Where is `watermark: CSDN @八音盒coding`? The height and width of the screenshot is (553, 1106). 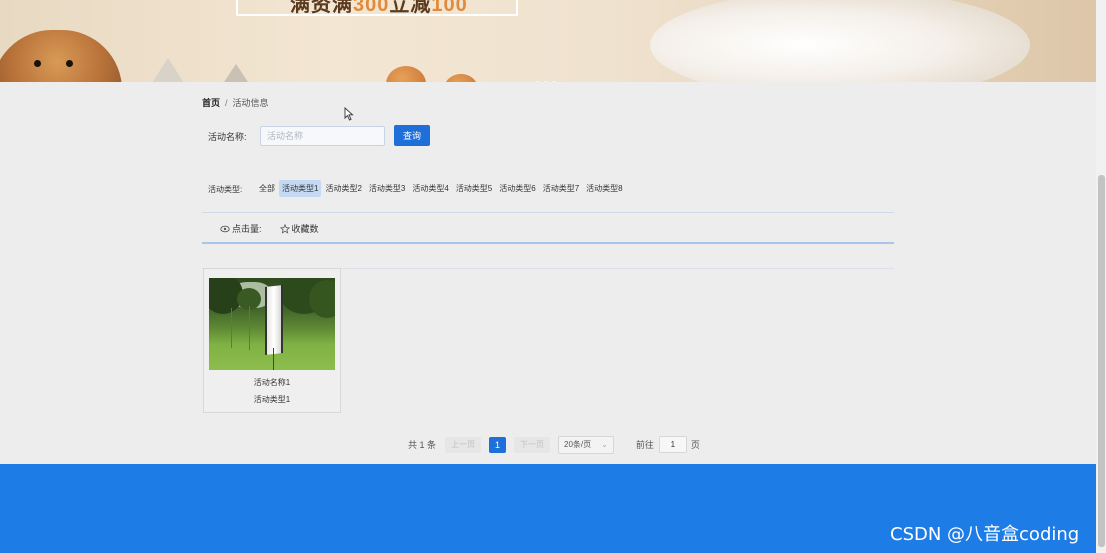 watermark: CSDN @八音盒coding is located at coordinates (985, 534).